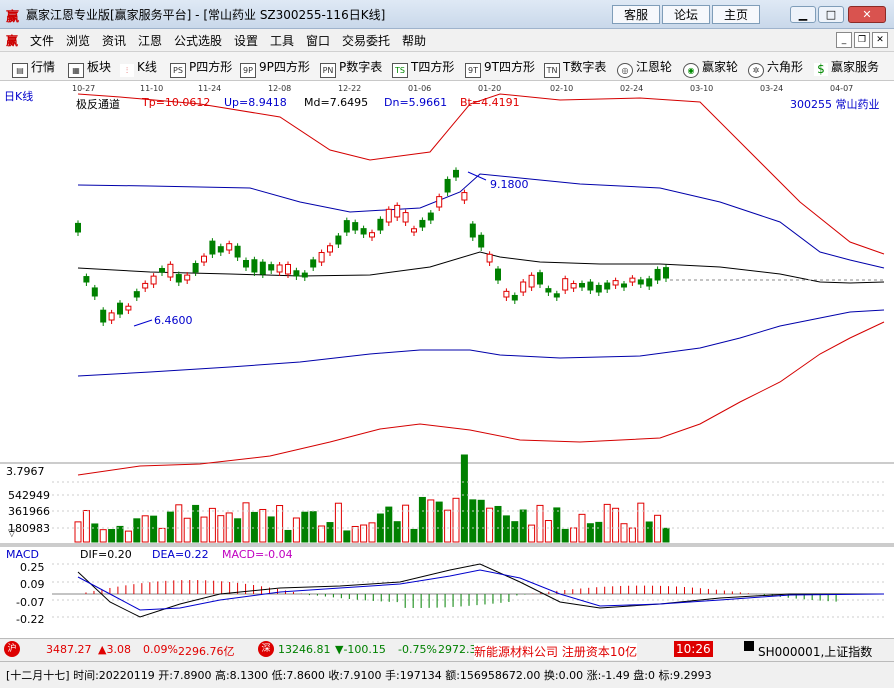 This screenshot has width=894, height=688. I want to click on date-tick-label: 01-06, so click(419, 88).